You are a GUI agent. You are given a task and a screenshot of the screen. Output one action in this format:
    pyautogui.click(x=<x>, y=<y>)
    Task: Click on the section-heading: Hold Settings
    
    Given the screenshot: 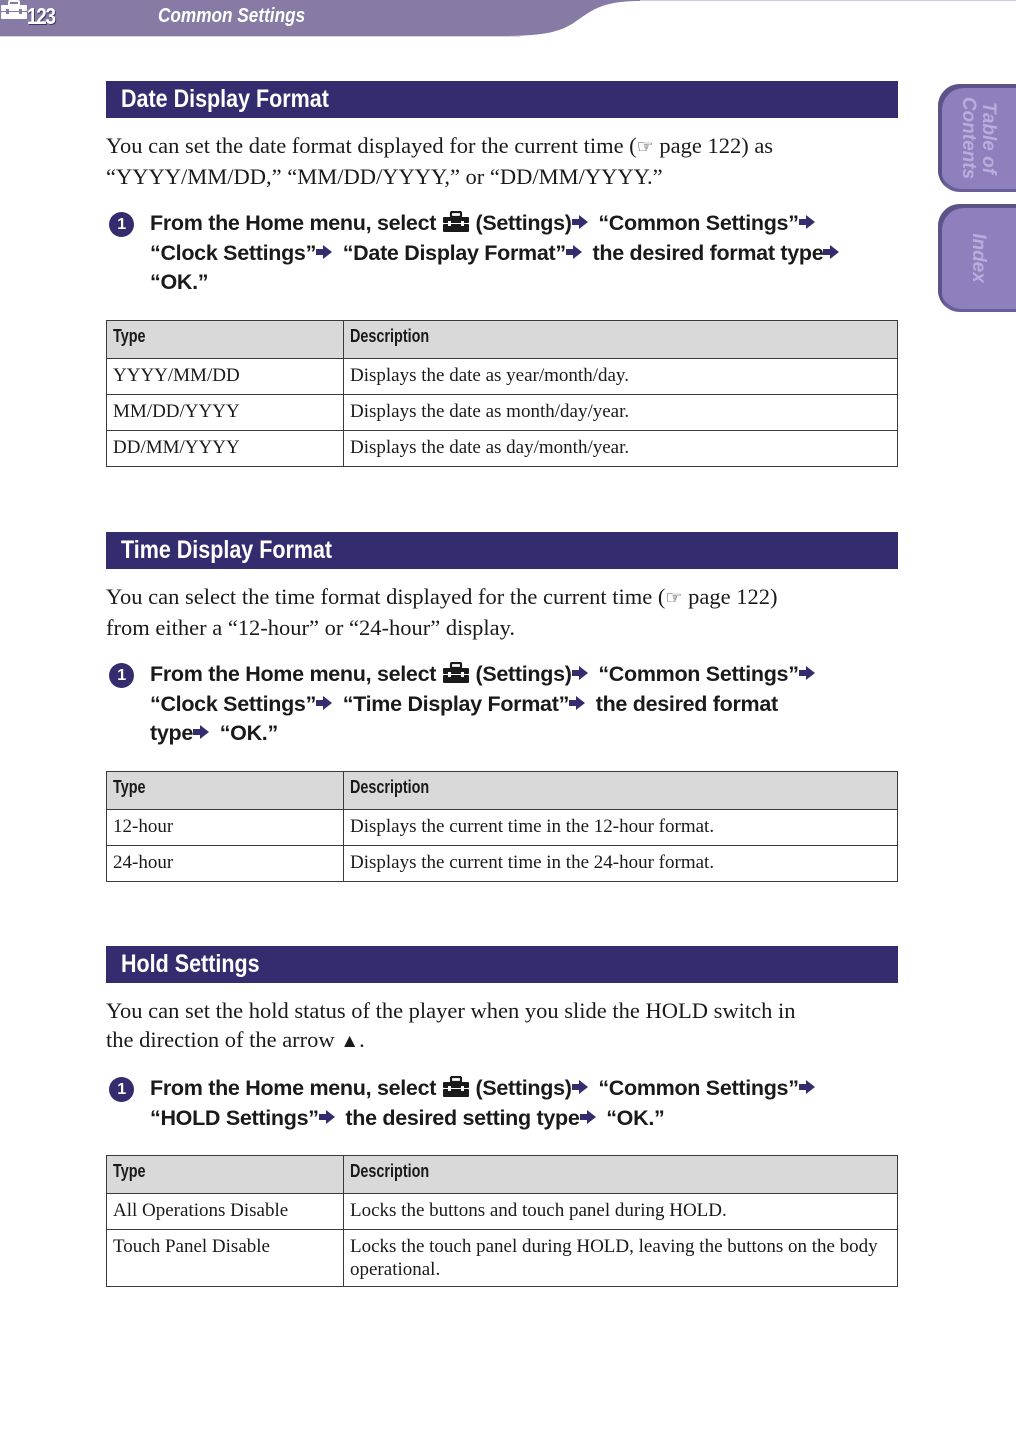 What is the action you would take?
    pyautogui.click(x=502, y=964)
    